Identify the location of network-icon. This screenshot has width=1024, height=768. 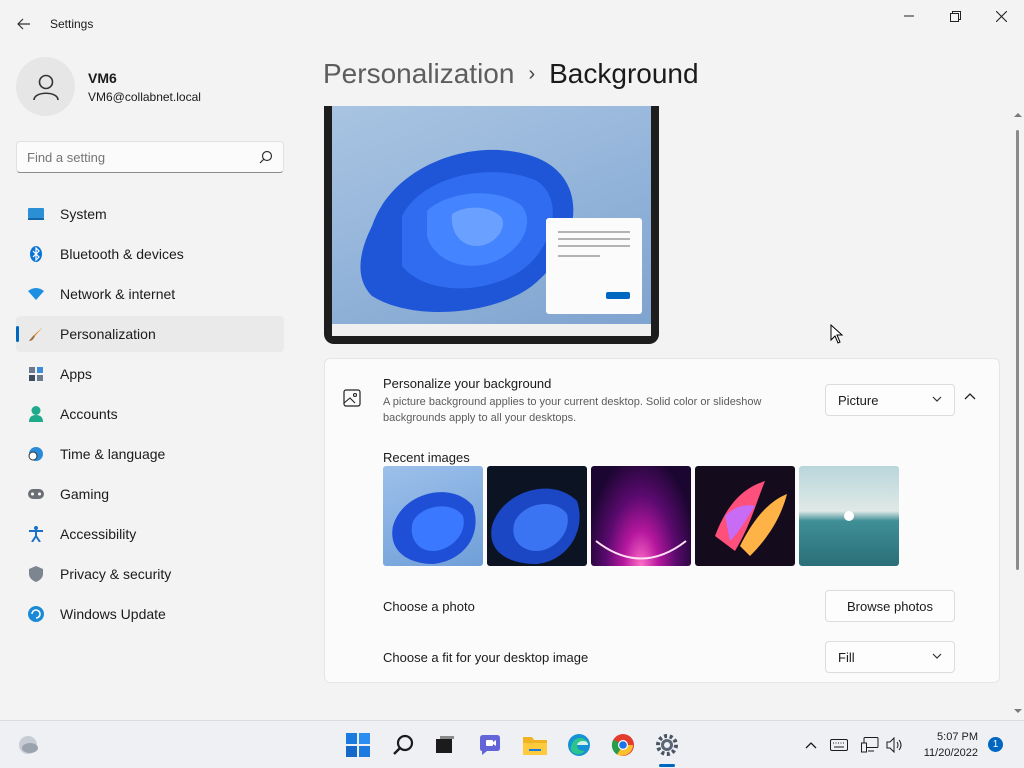
(870, 745).